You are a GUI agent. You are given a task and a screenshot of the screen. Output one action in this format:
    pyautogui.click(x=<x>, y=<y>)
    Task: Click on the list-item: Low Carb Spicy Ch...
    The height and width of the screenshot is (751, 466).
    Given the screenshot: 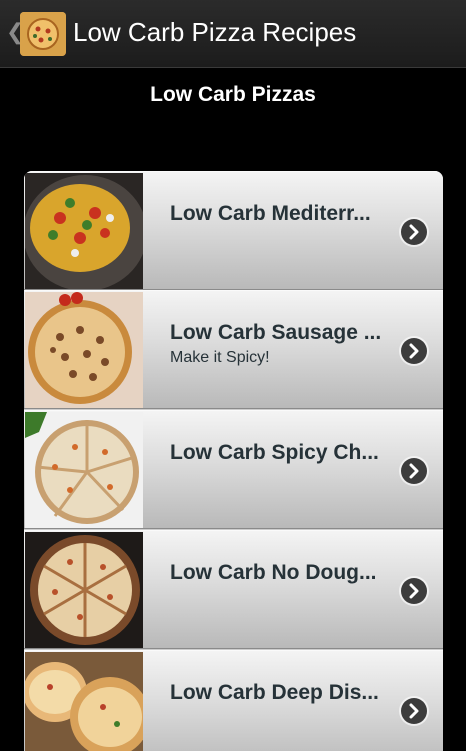 What is the action you would take?
    pyautogui.click(x=233, y=469)
    